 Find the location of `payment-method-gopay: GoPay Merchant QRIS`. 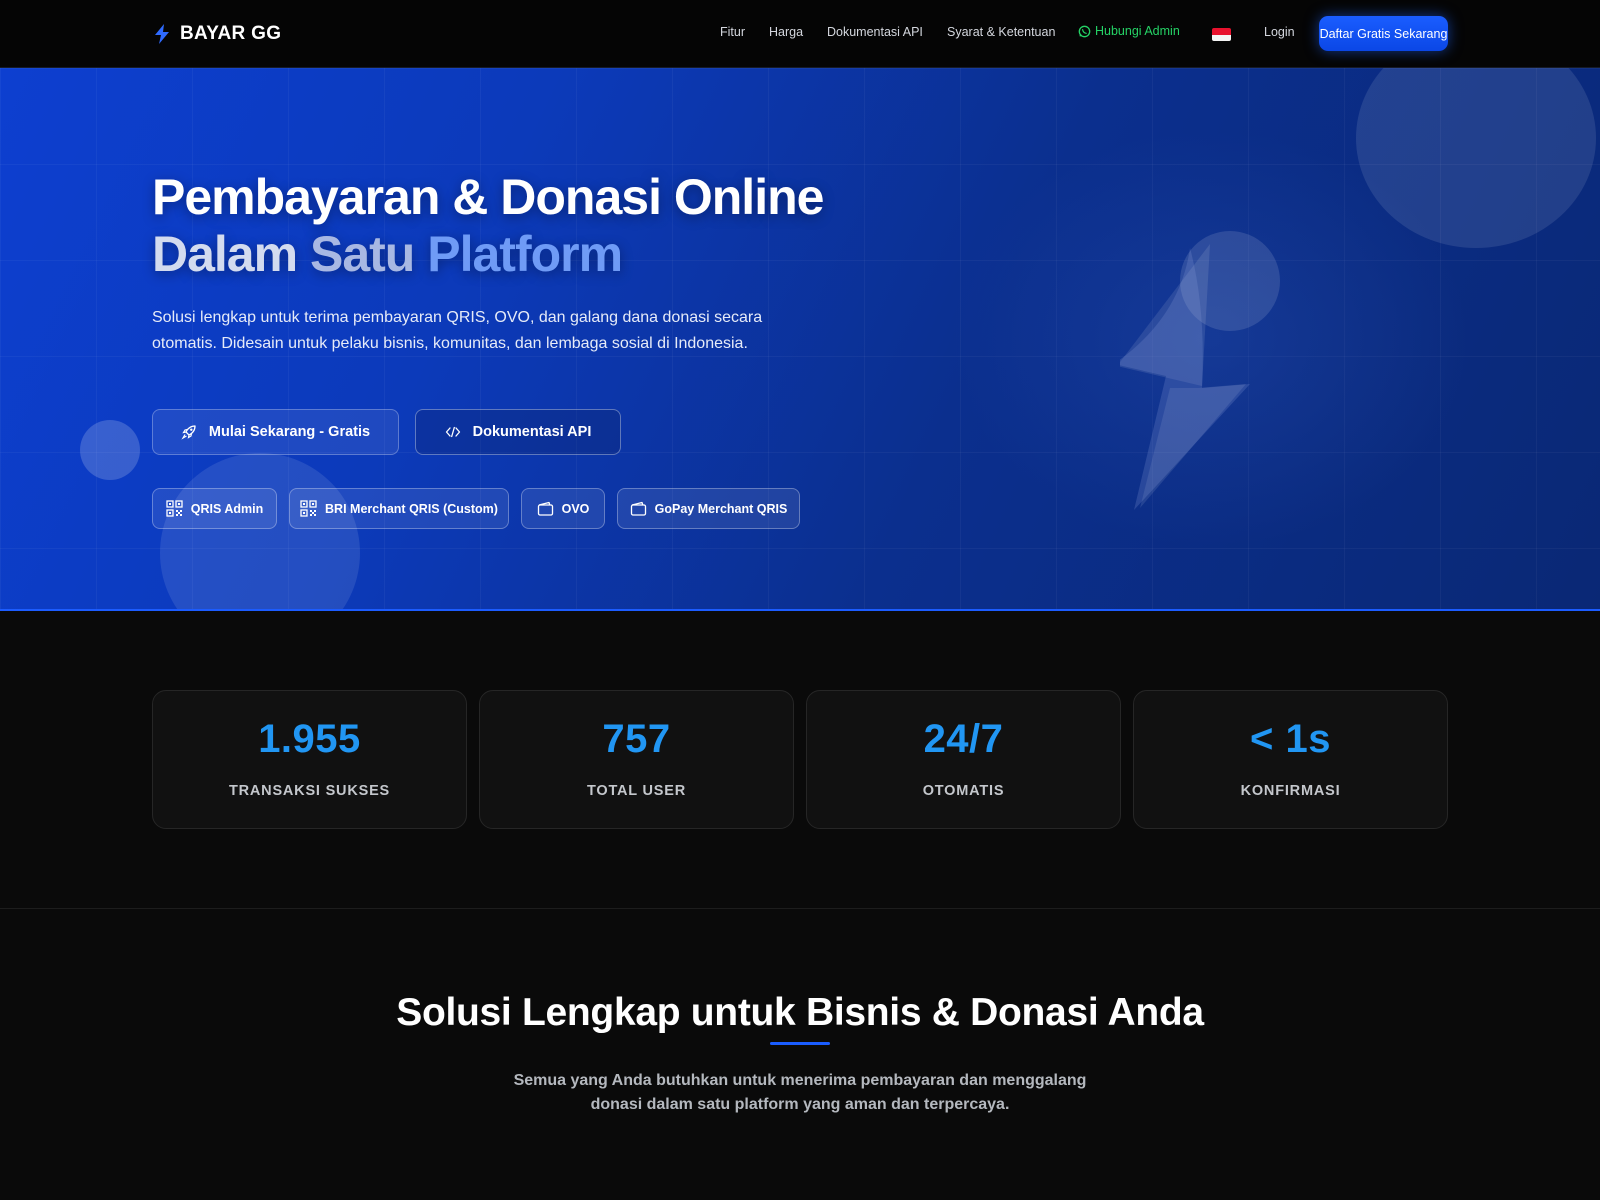

payment-method-gopay: GoPay Merchant QRIS is located at coordinates (708, 508).